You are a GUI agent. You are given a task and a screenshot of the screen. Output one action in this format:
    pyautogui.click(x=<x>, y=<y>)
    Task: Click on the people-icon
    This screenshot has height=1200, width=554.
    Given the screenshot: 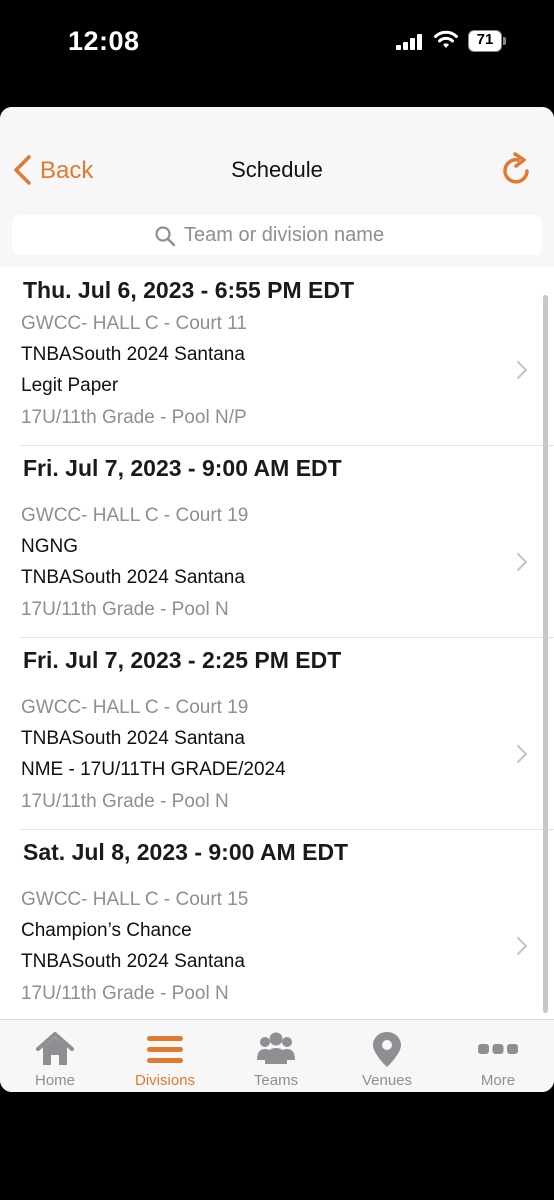 What is the action you would take?
    pyautogui.click(x=276, y=1048)
    